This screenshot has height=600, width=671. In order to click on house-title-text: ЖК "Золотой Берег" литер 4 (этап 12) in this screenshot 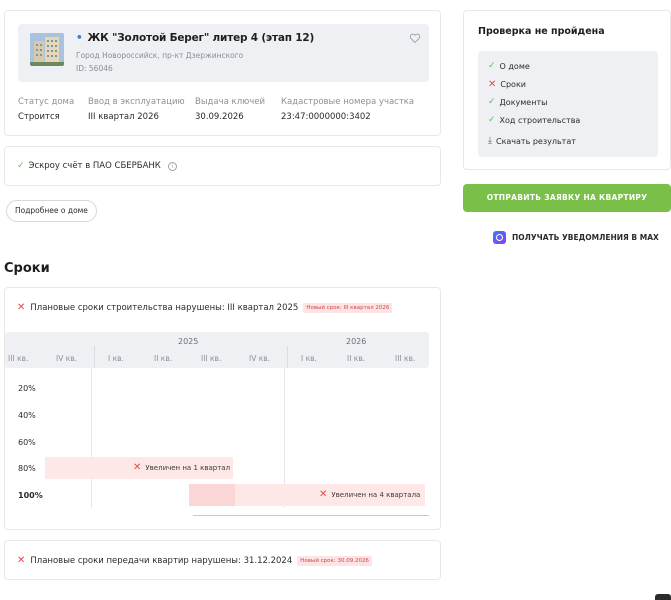, I will do `click(201, 38)`.